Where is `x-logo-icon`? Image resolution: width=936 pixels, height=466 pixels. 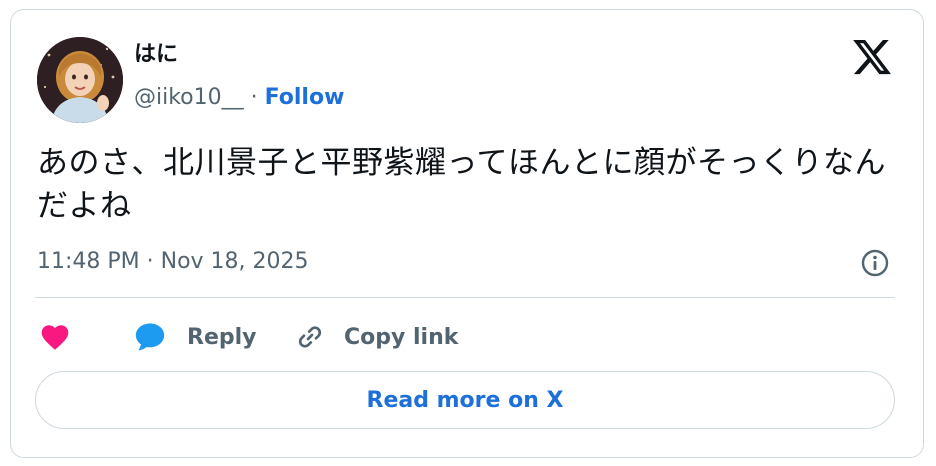
x-logo-icon is located at coordinates (872, 57).